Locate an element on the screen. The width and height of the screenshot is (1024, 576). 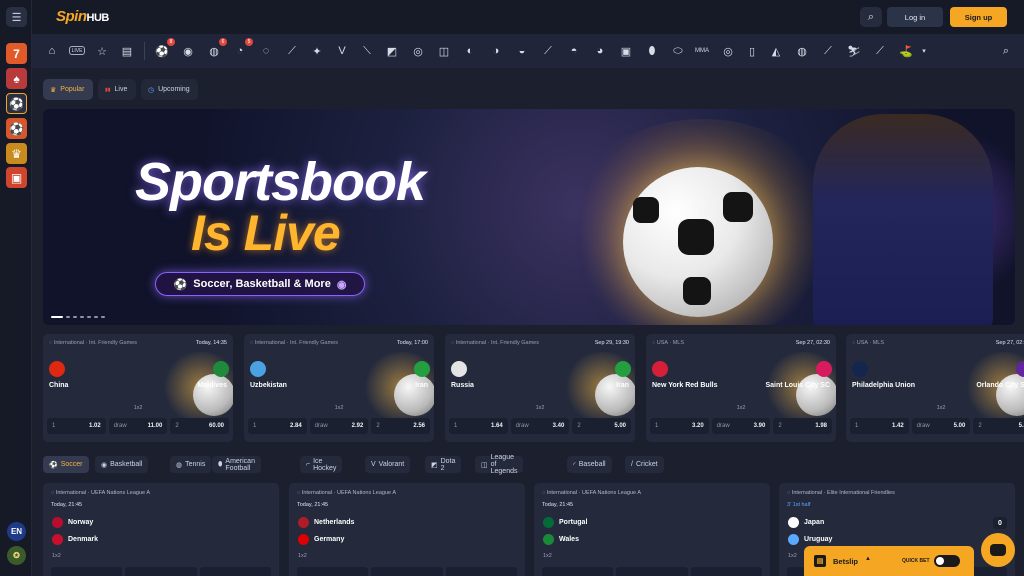
chevron-up-icon: ▲ is located at coordinates (868, 559).